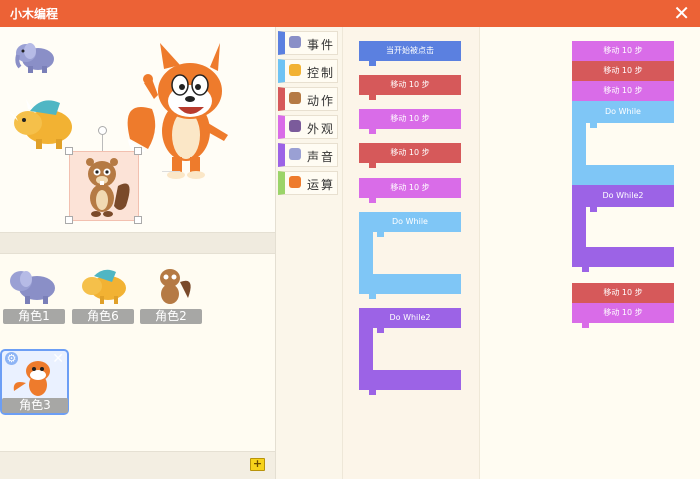 The image size is (700, 479). What do you see at coordinates (32, 287) in the screenshot?
I see `elephant-icon` at bounding box center [32, 287].